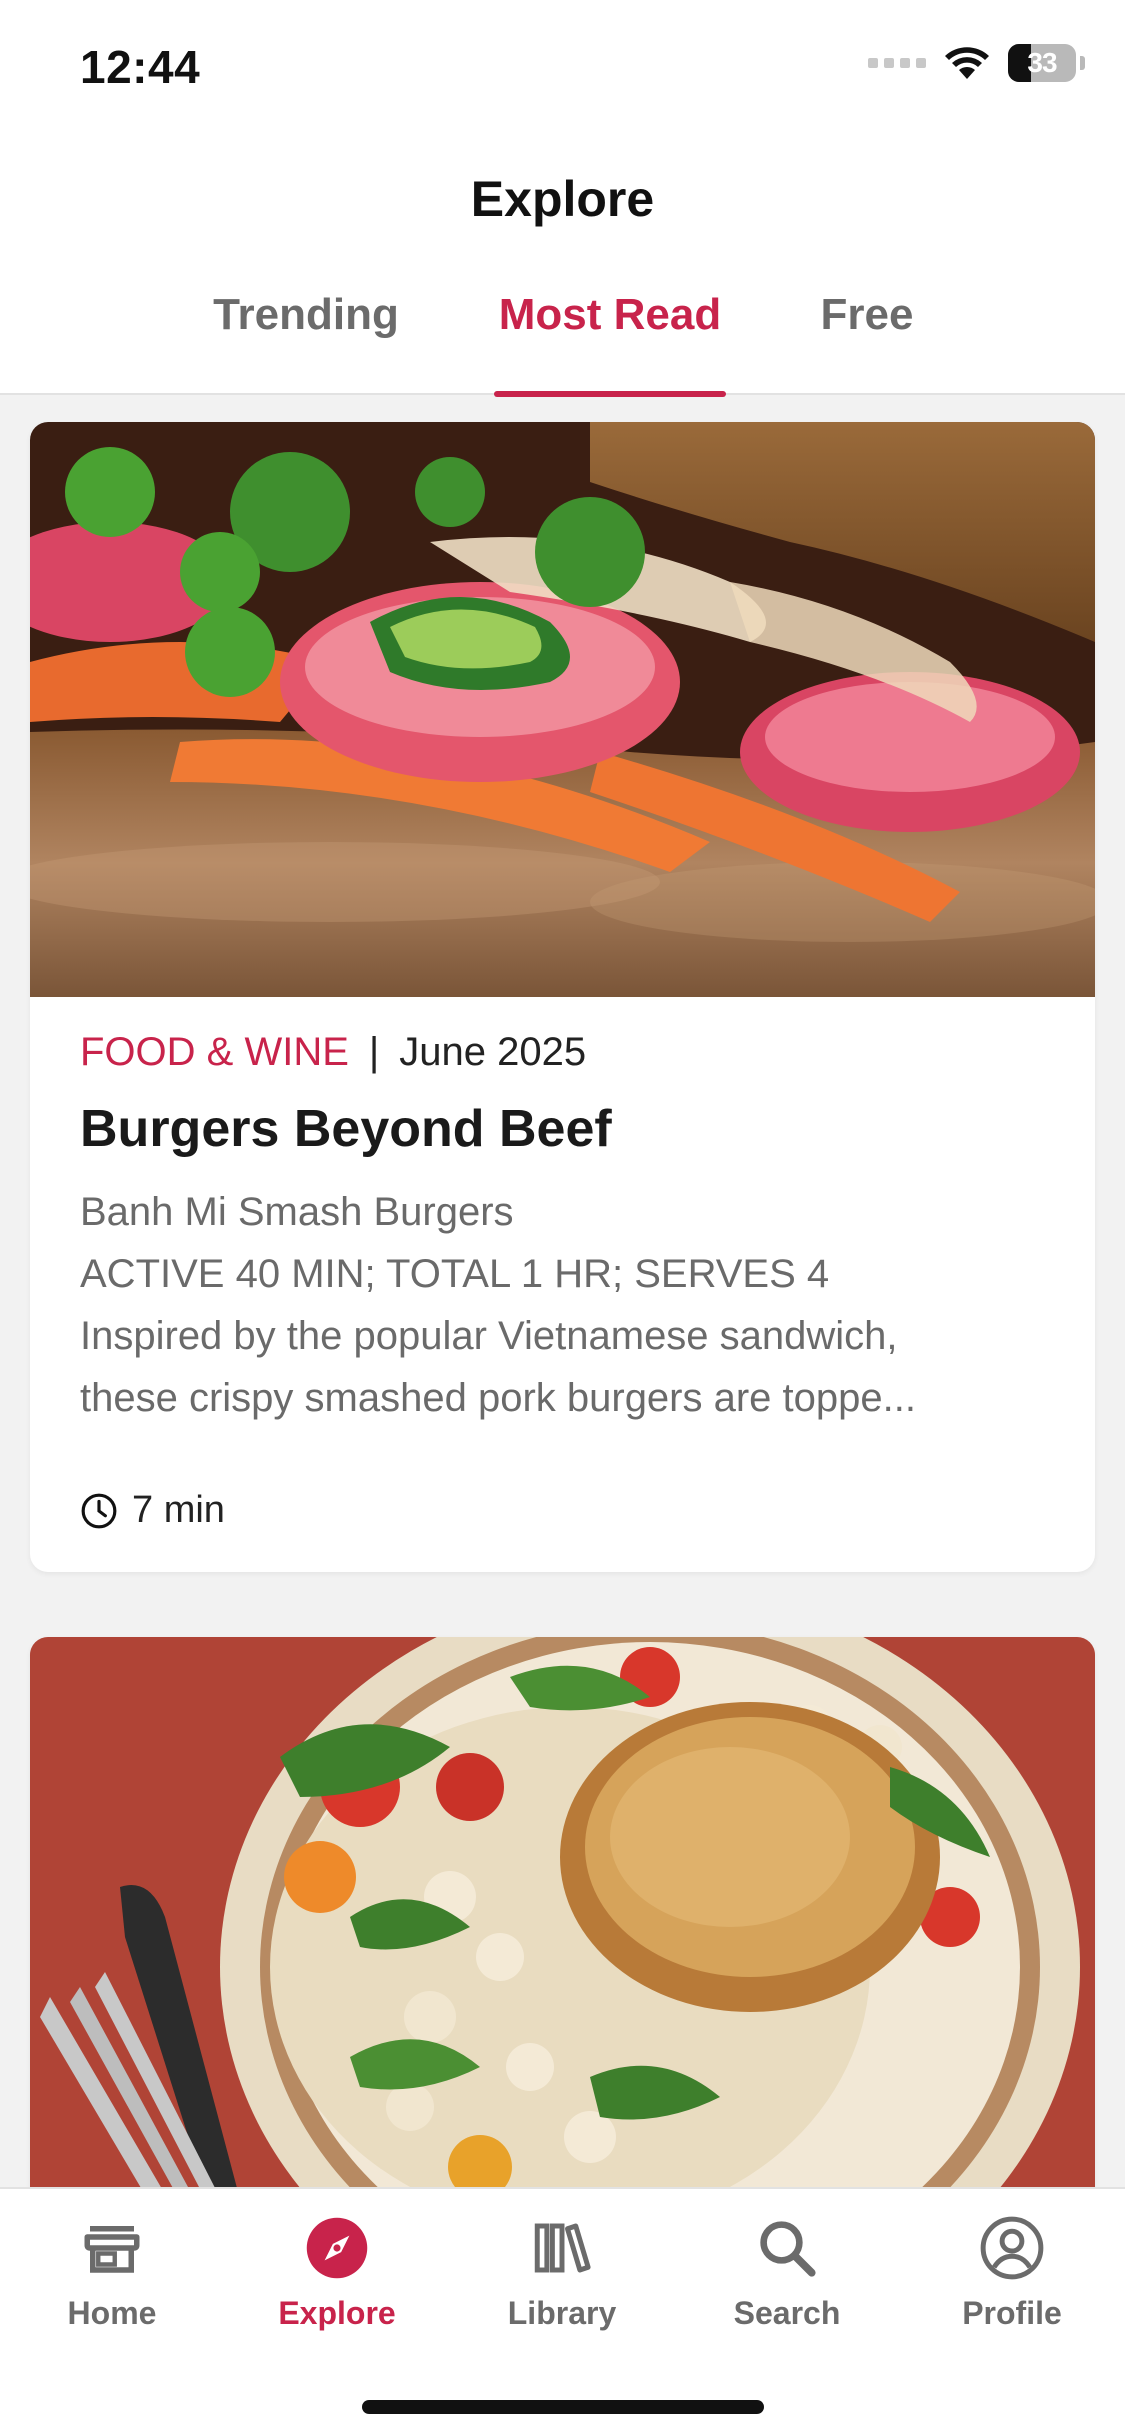 The image size is (1125, 2436). I want to click on excerpt-line: Banh Mi Smash Burgers, so click(297, 1212).